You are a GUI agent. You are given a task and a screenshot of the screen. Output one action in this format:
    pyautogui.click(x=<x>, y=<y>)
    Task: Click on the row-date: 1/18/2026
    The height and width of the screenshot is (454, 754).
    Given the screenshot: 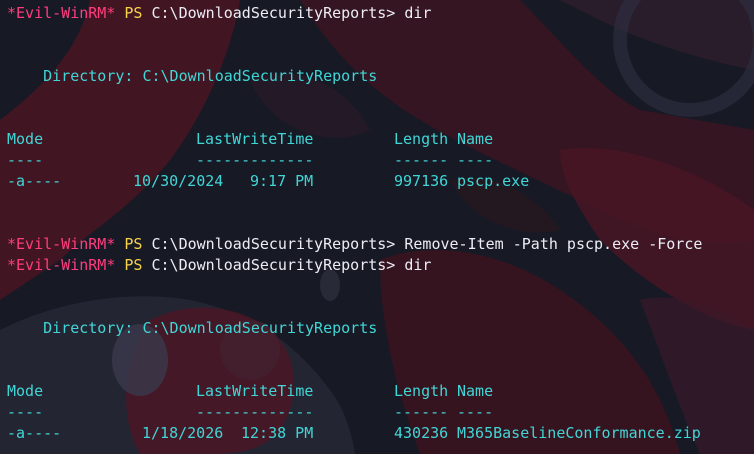 What is the action you would take?
    pyautogui.click(x=183, y=433)
    